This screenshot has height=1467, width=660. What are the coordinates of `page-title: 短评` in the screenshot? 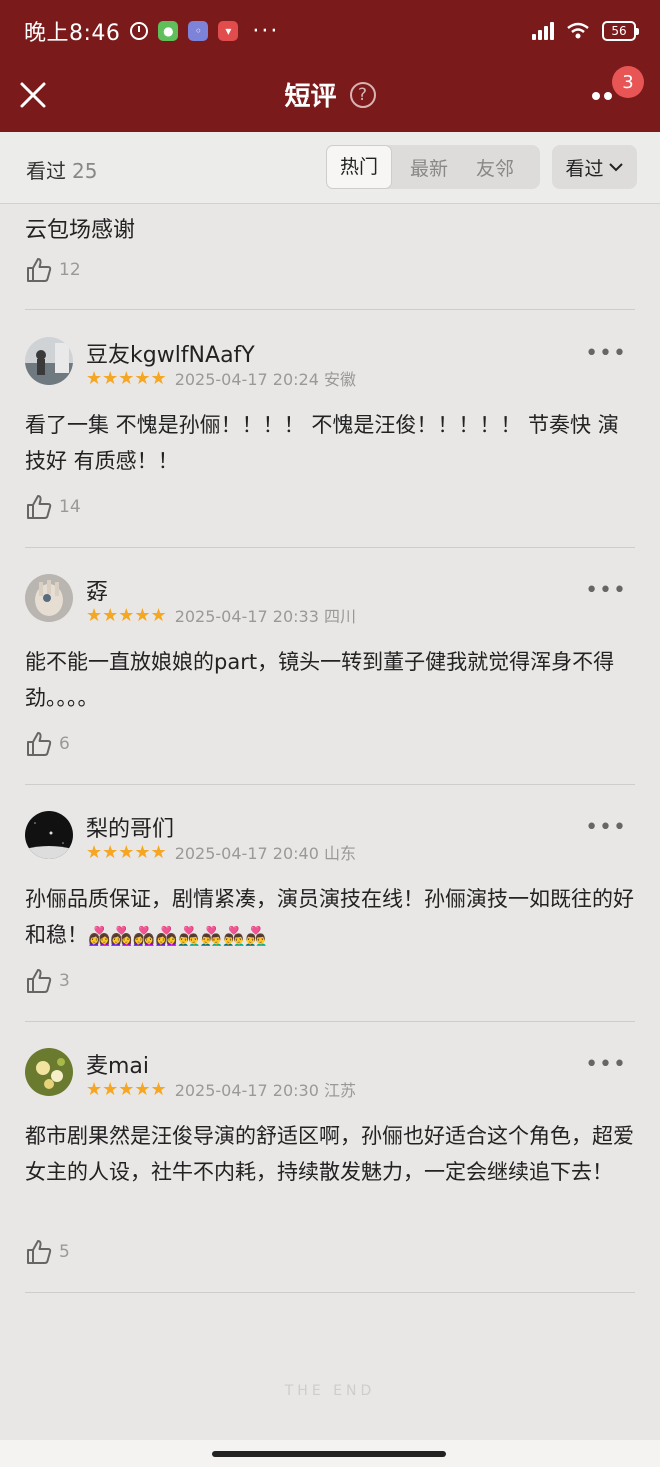 It's located at (310, 97).